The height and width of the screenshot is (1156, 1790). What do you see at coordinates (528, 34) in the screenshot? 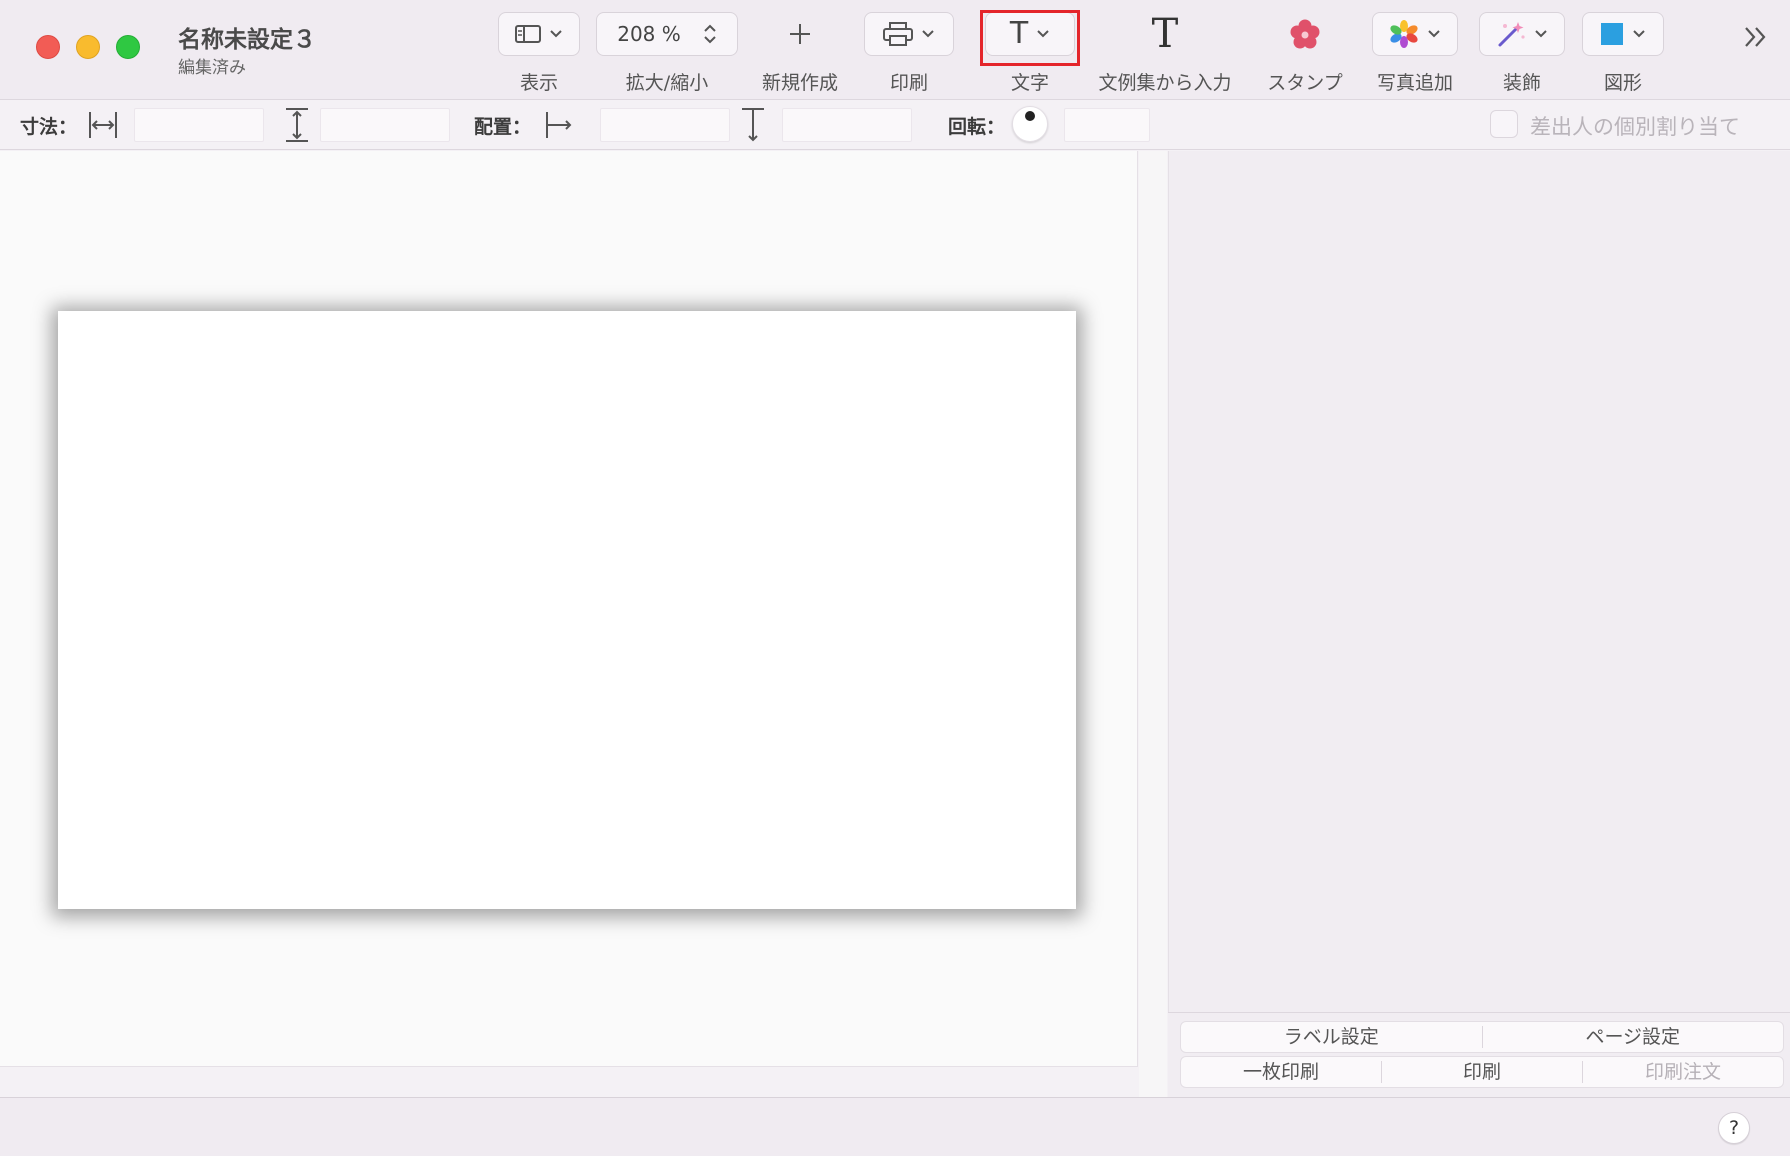
I see `sidebar-layout-icon` at bounding box center [528, 34].